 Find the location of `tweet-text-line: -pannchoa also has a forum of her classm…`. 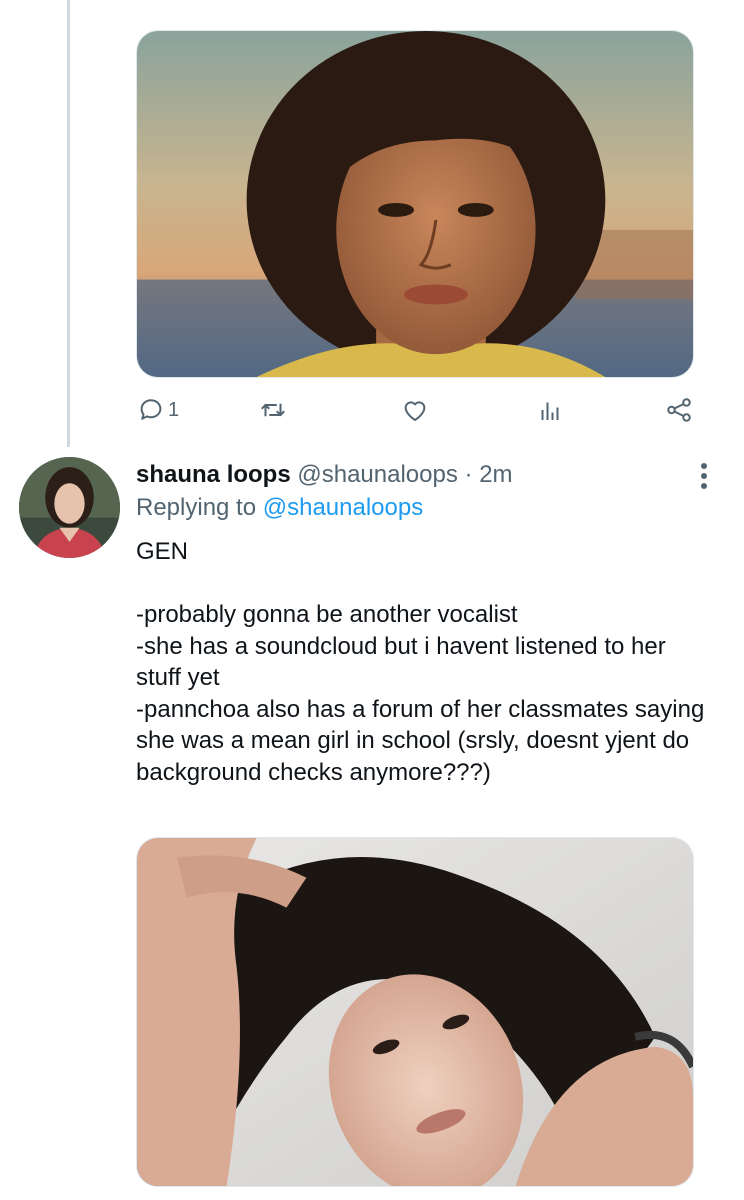

tweet-text-line: -pannchoa also has a forum of her classm… is located at coordinates (420, 740).